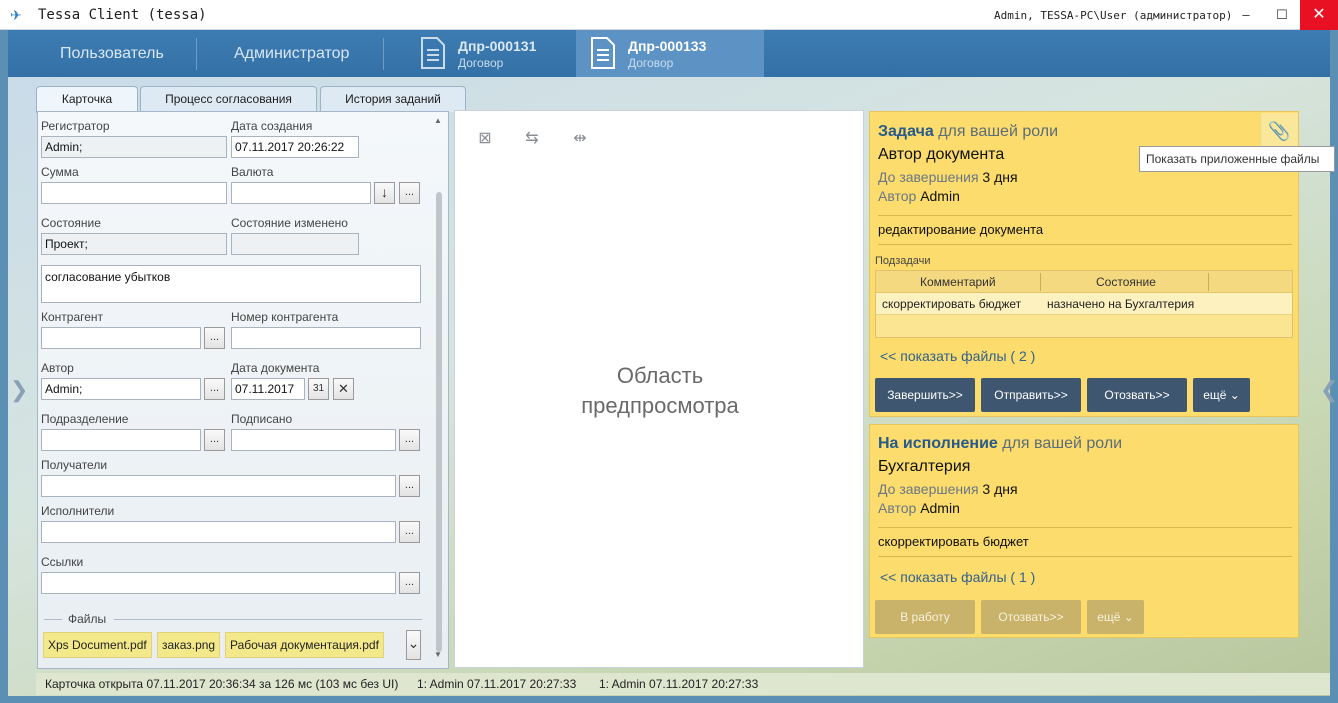  Describe the element at coordinates (1031, 395) in the screenshot. I see `send-button: Отправить>>` at that location.